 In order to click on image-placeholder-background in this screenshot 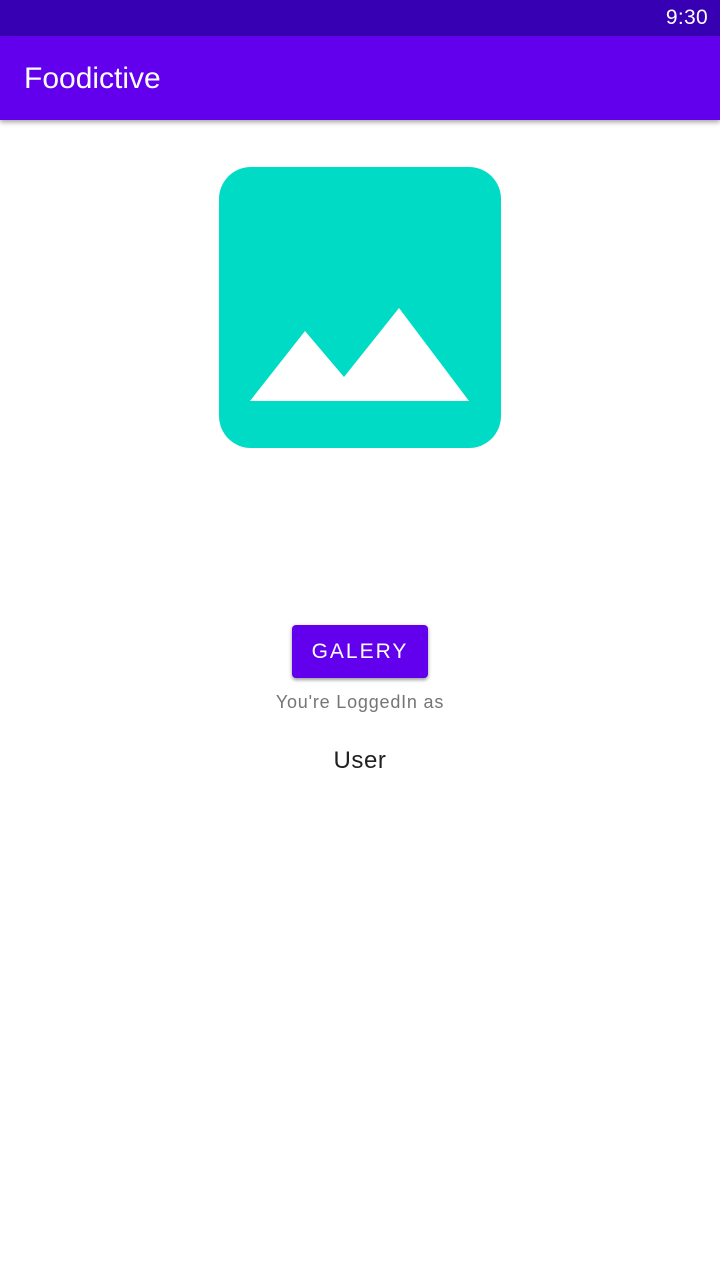, I will do `click(360, 307)`.